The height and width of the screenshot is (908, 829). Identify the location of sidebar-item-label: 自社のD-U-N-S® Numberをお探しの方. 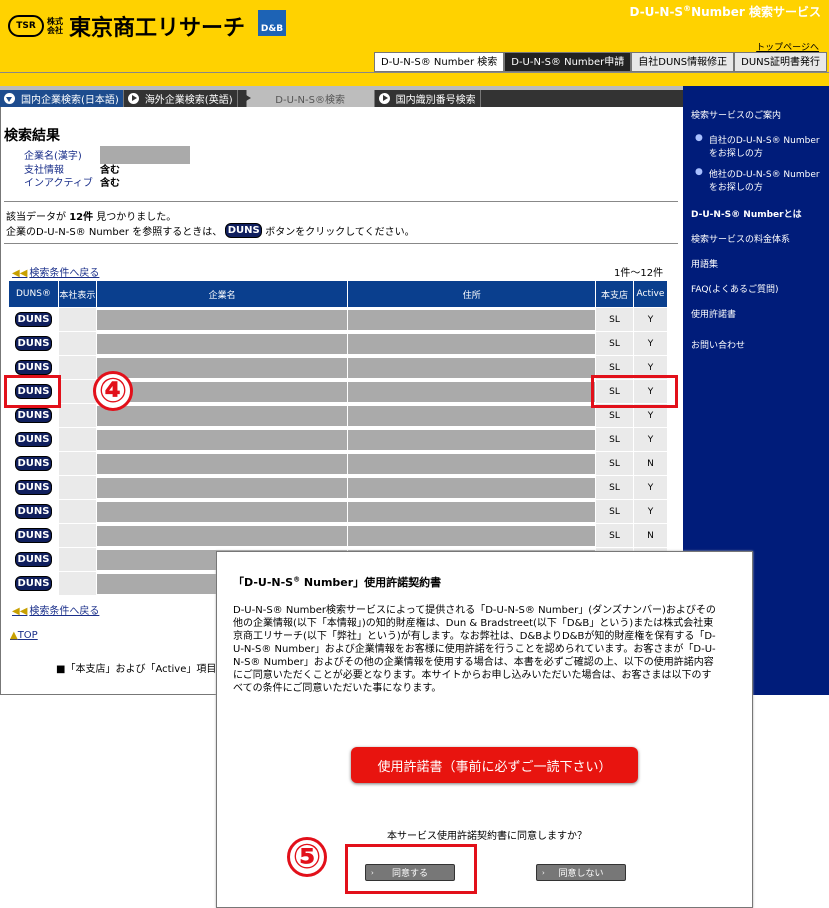
(764, 147).